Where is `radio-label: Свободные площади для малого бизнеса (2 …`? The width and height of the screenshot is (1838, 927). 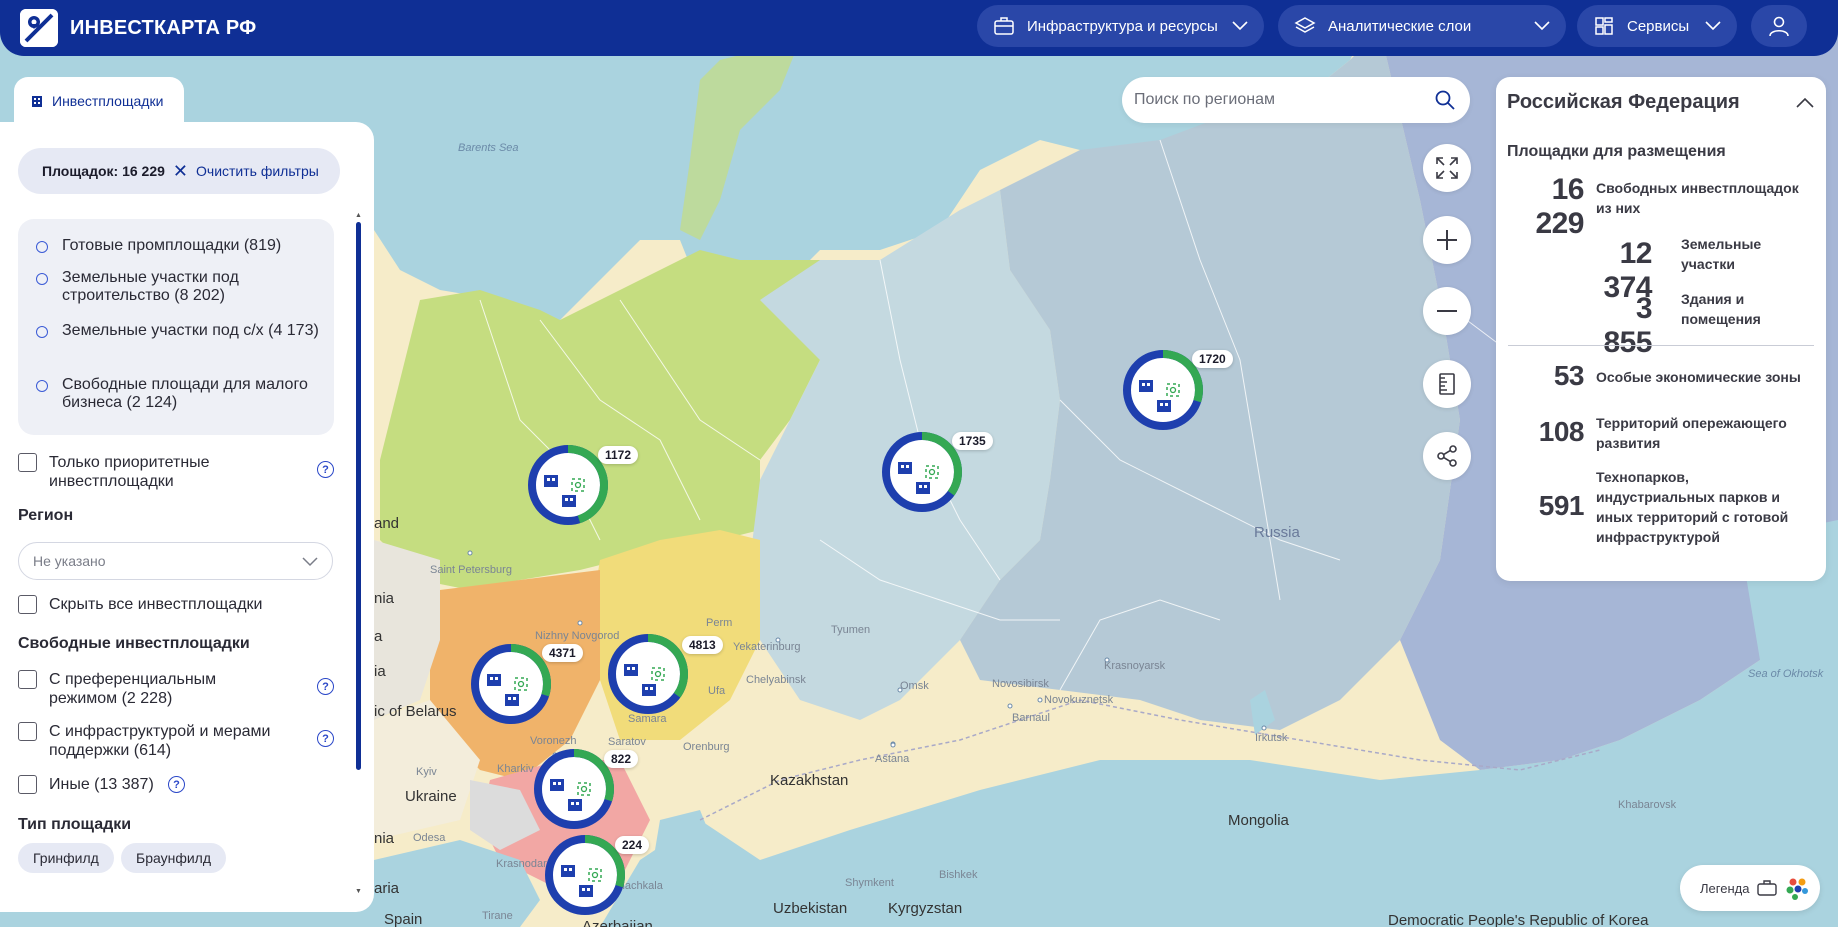
radio-label: Свободные площади для малого бизнеса (2 … is located at coordinates (185, 393).